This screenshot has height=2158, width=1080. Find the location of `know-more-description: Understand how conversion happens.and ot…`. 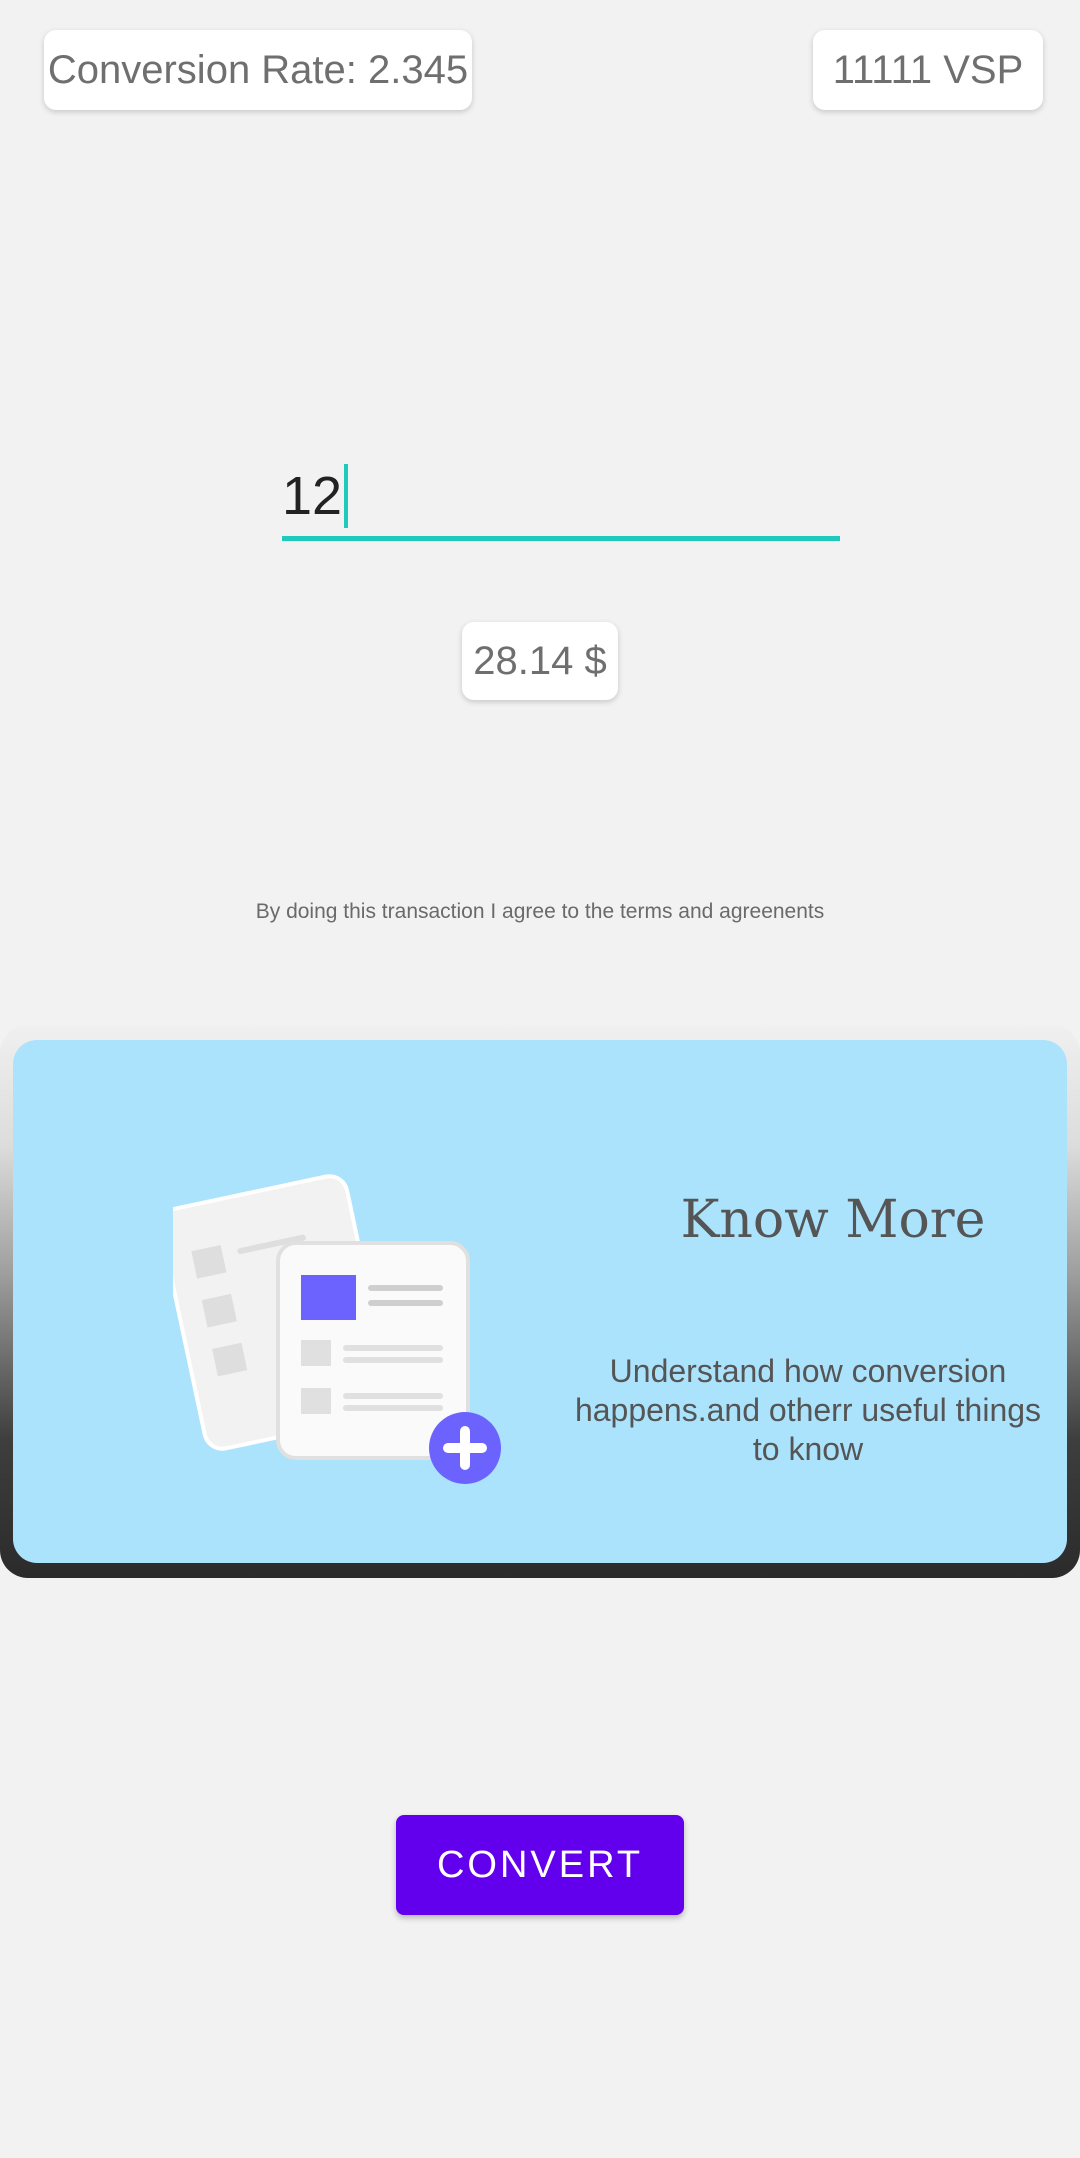

know-more-description: Understand how conversion happens.and ot… is located at coordinates (808, 1410).